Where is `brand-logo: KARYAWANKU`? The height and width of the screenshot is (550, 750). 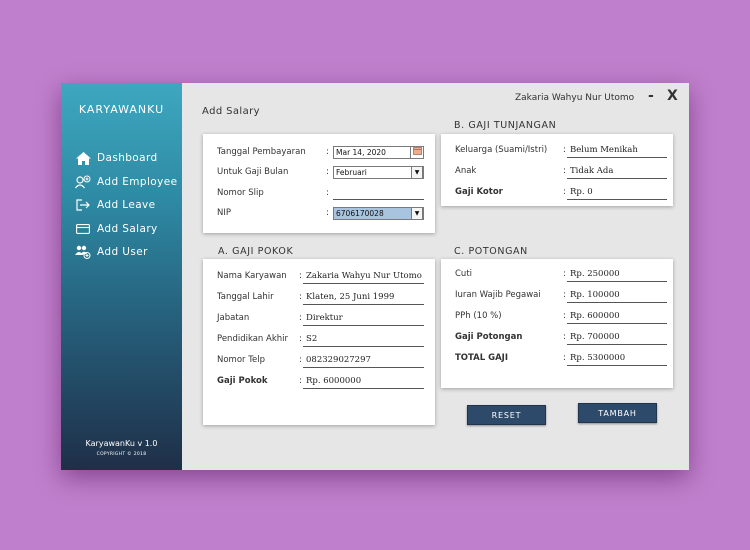
brand-logo: KARYAWANKU is located at coordinates (121, 109).